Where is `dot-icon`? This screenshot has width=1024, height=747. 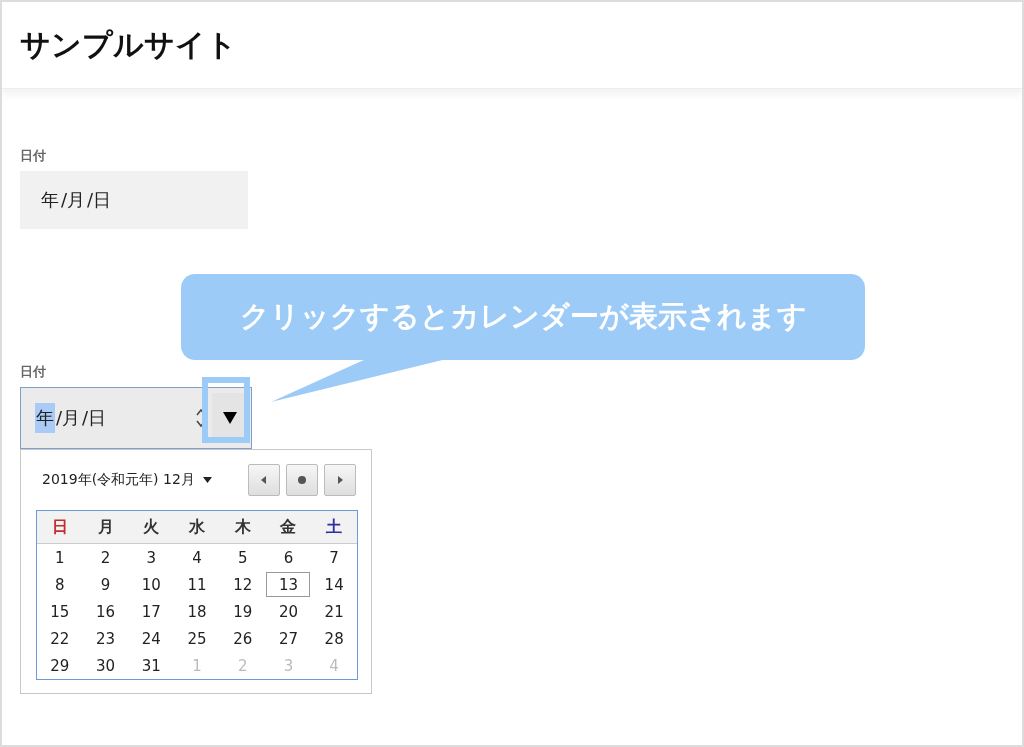
dot-icon is located at coordinates (302, 480).